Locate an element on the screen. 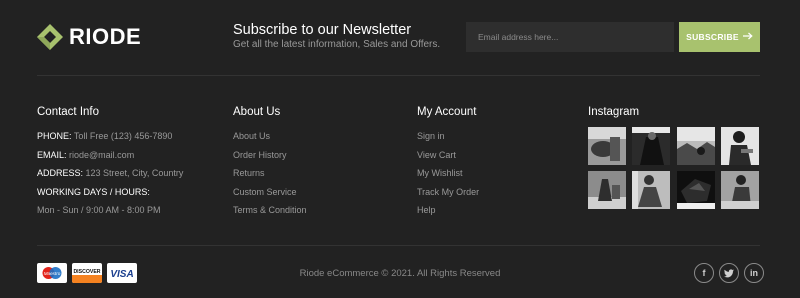 The height and width of the screenshot is (298, 800). brand-logo: RIODE is located at coordinates (89, 37).